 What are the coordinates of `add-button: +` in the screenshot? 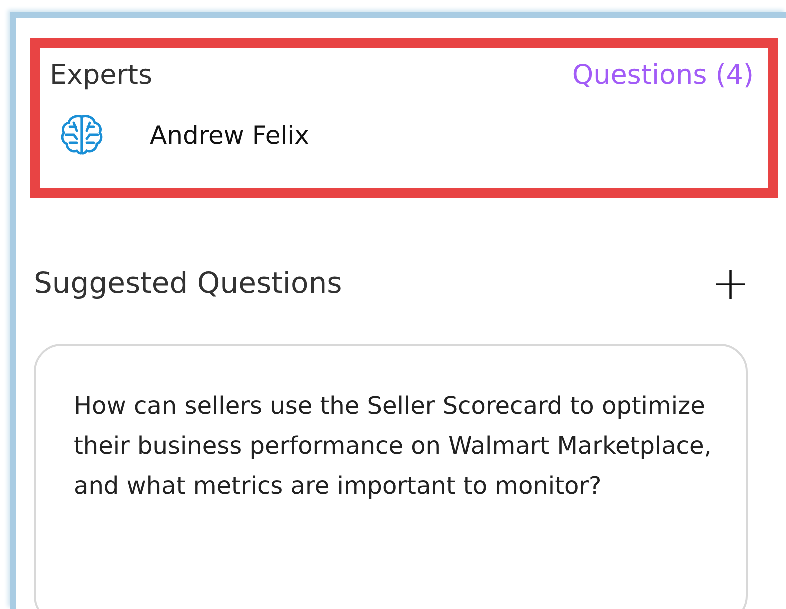 It's located at (730, 283).